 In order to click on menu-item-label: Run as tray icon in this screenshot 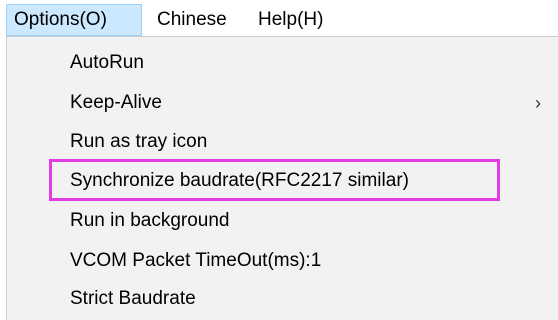, I will do `click(139, 141)`.